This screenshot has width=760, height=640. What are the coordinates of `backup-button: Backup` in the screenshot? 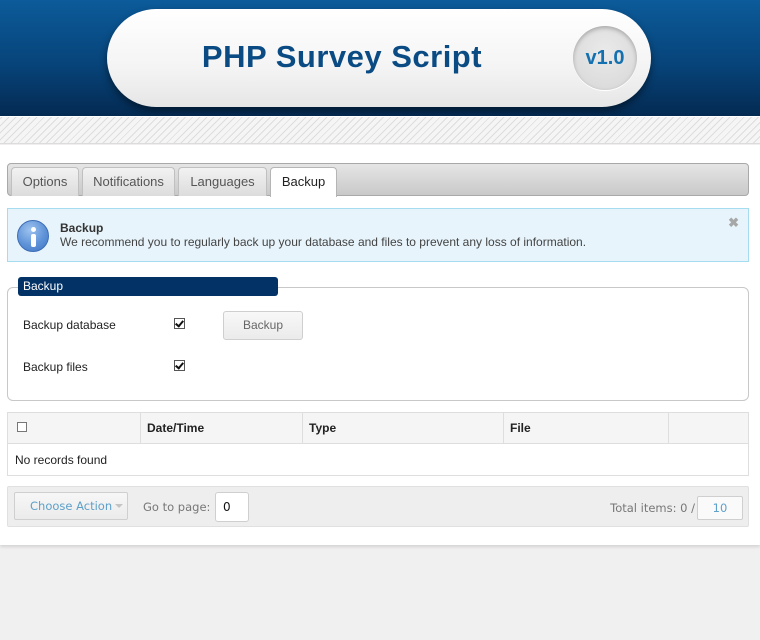 It's located at (263, 325).